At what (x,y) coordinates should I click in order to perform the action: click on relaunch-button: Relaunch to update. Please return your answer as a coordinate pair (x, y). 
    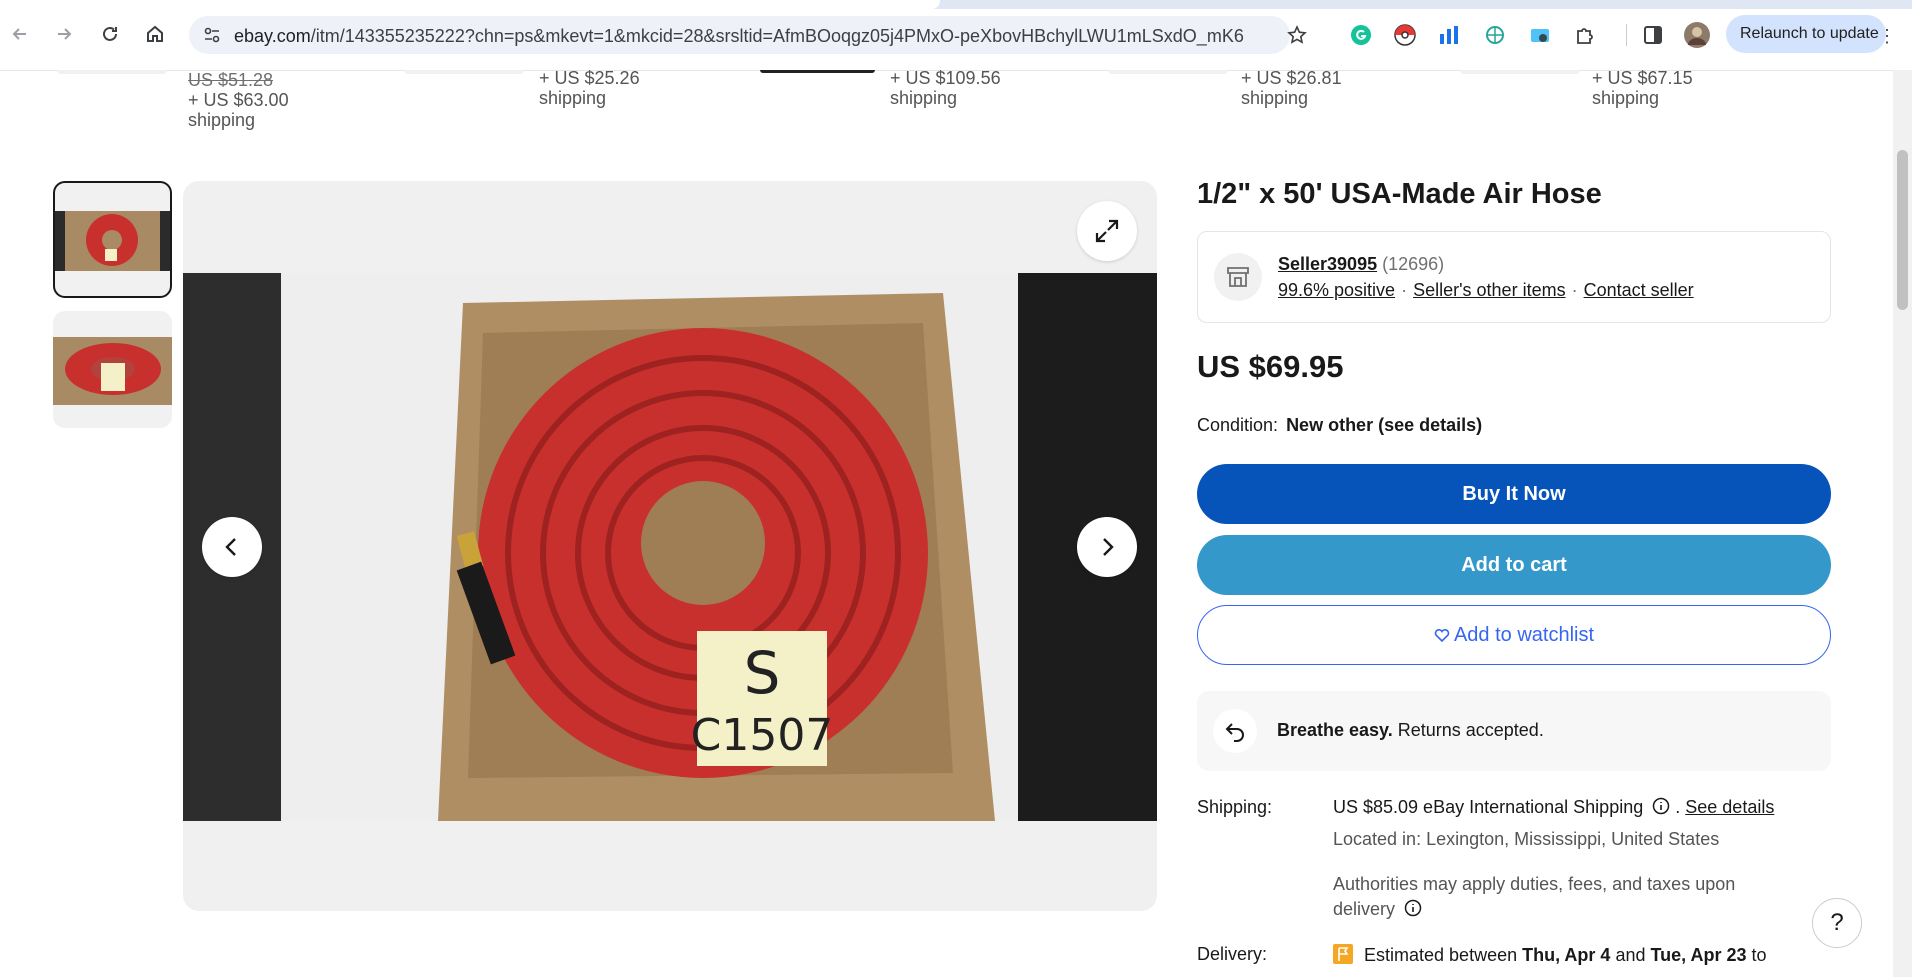
    Looking at the image, I should click on (1806, 34).